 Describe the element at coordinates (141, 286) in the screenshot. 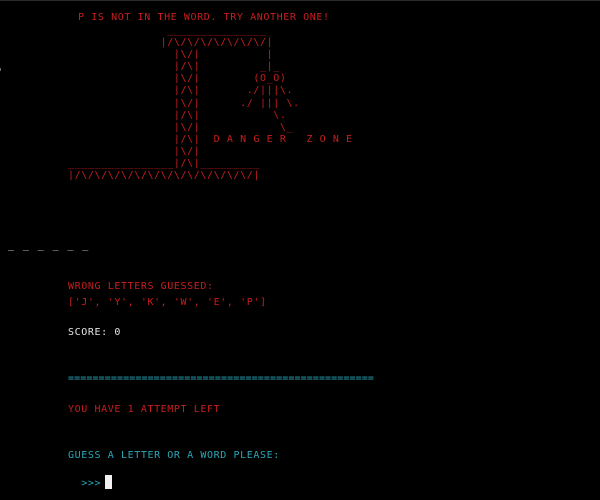

I see `wrong-letters-heading: WRONG LETTERS GUESSED:` at that location.